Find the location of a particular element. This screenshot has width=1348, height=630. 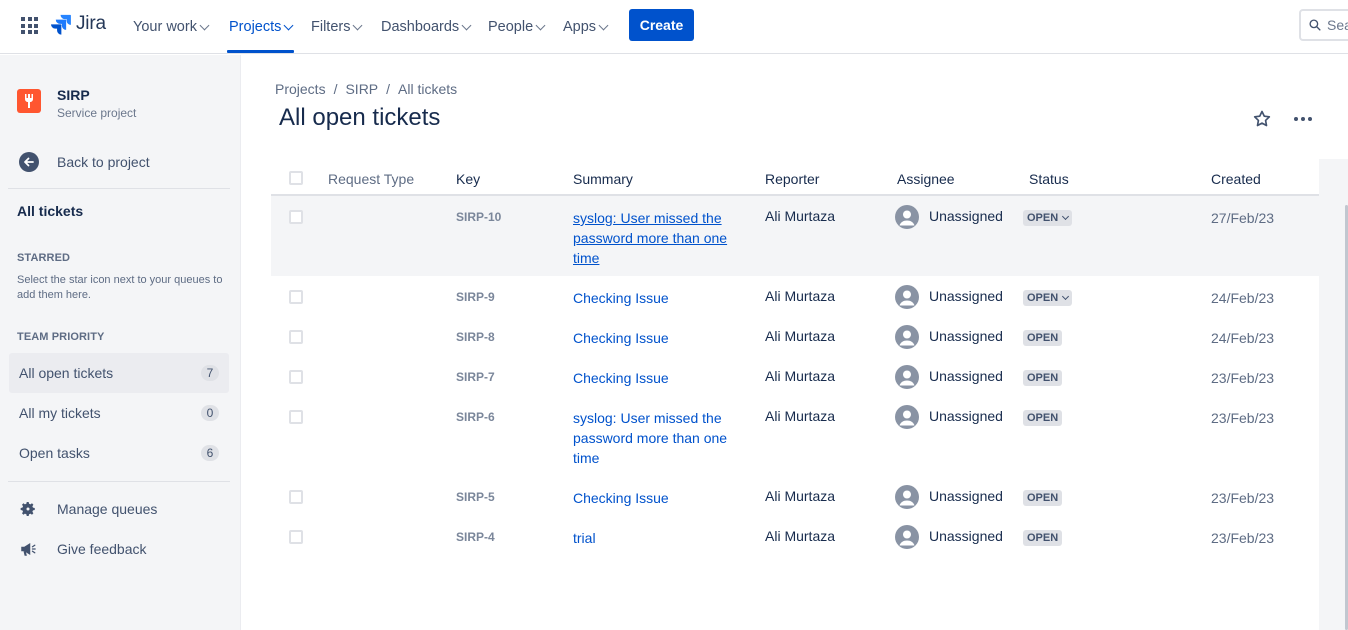

give-feedback-link: Give feedback is located at coordinates (83, 549).